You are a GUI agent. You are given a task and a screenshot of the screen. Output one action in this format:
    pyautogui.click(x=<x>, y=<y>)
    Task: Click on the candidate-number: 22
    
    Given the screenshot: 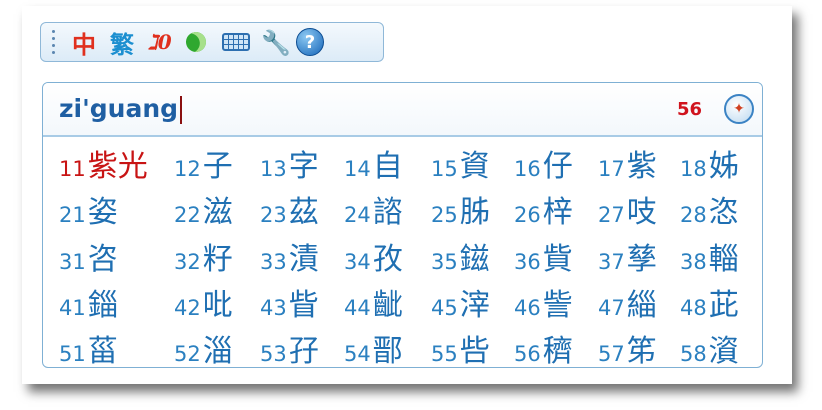 What is the action you would take?
    pyautogui.click(x=187, y=215)
    